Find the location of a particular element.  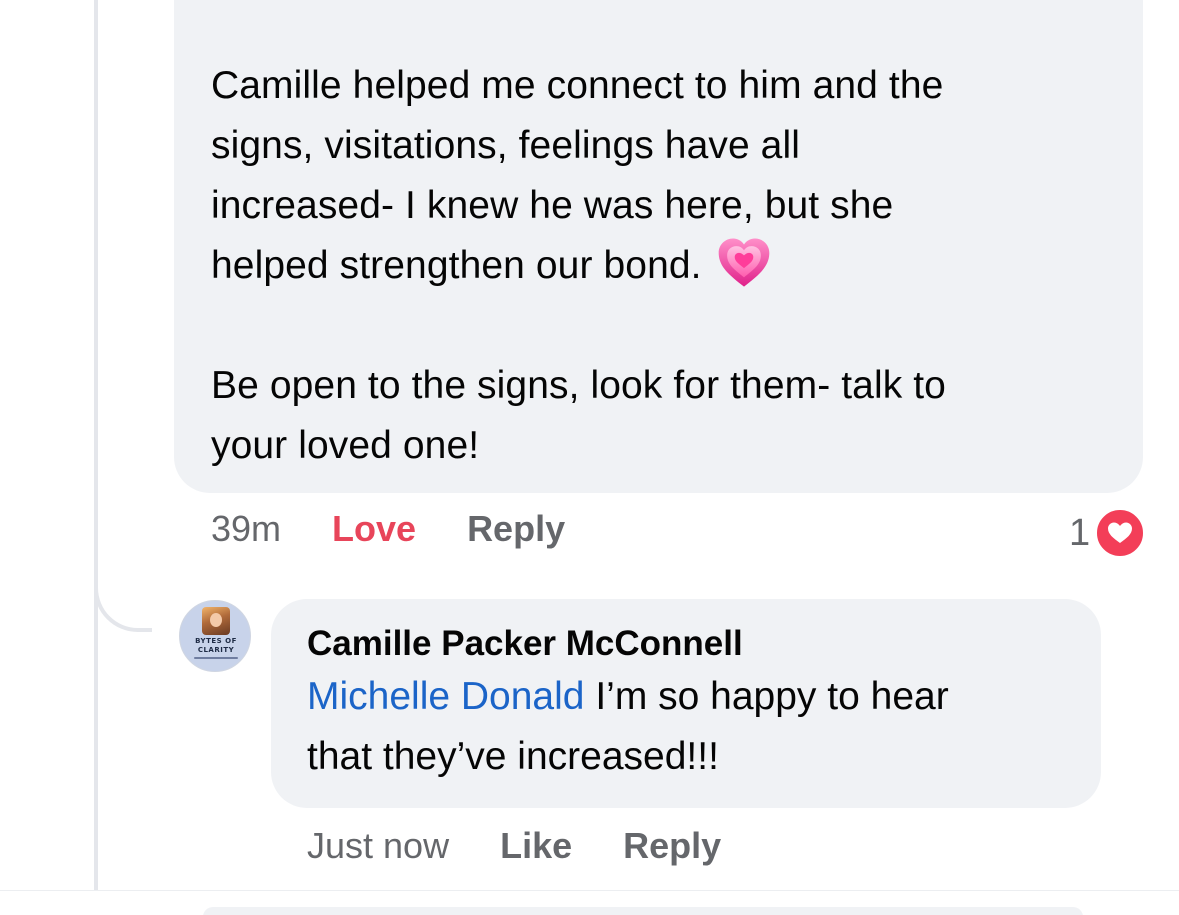

reply-connector-curve is located at coordinates (123, 586).